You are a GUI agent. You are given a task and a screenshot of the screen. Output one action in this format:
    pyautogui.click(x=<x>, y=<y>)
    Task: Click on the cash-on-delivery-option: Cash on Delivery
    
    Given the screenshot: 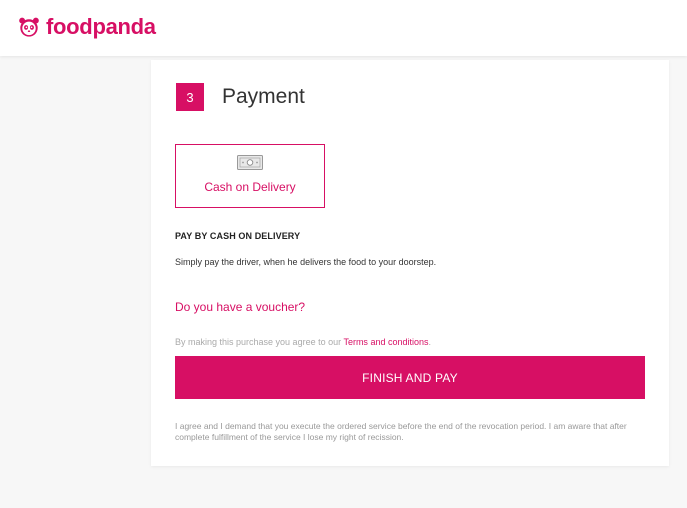 What is the action you would take?
    pyautogui.click(x=250, y=176)
    